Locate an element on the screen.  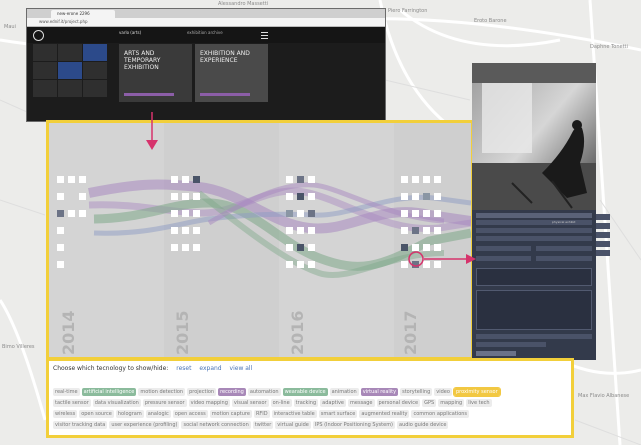
description-box is located at coordinates (534, 277).